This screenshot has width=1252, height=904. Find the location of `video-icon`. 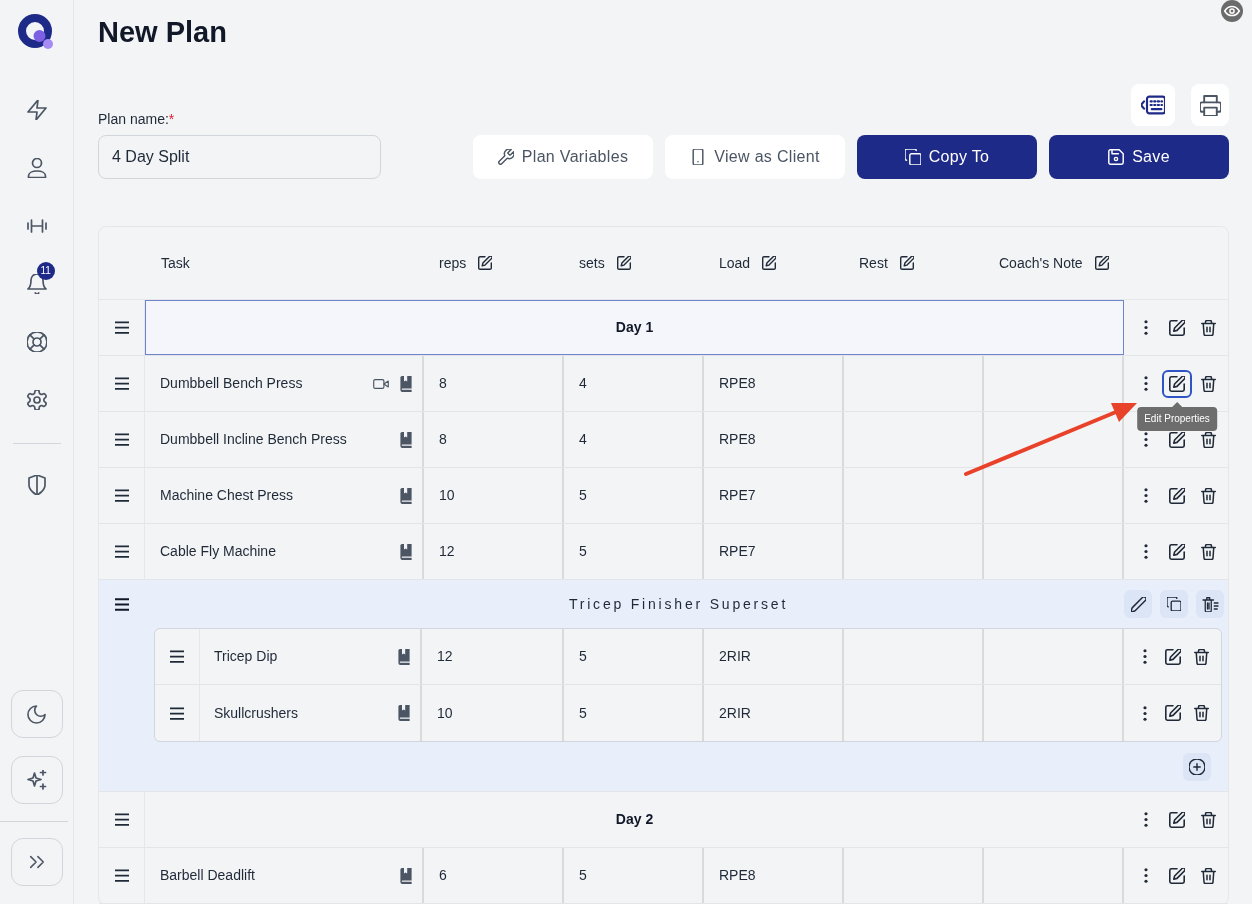

video-icon is located at coordinates (381, 383).